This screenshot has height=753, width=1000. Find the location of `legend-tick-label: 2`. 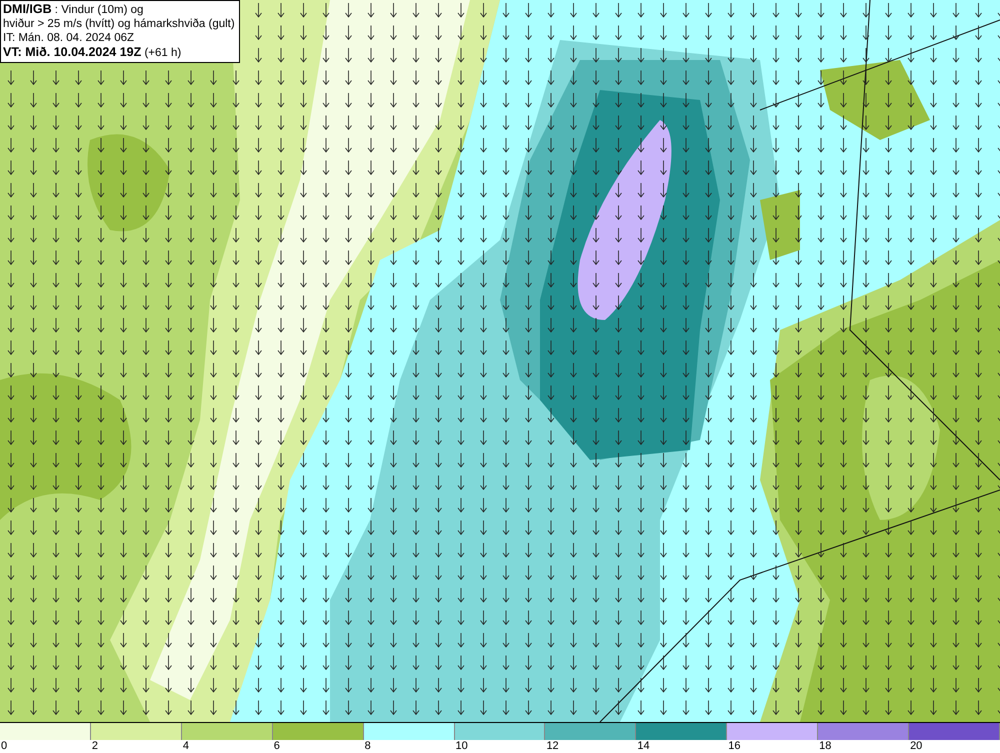

legend-tick-label: 2 is located at coordinates (95, 746).